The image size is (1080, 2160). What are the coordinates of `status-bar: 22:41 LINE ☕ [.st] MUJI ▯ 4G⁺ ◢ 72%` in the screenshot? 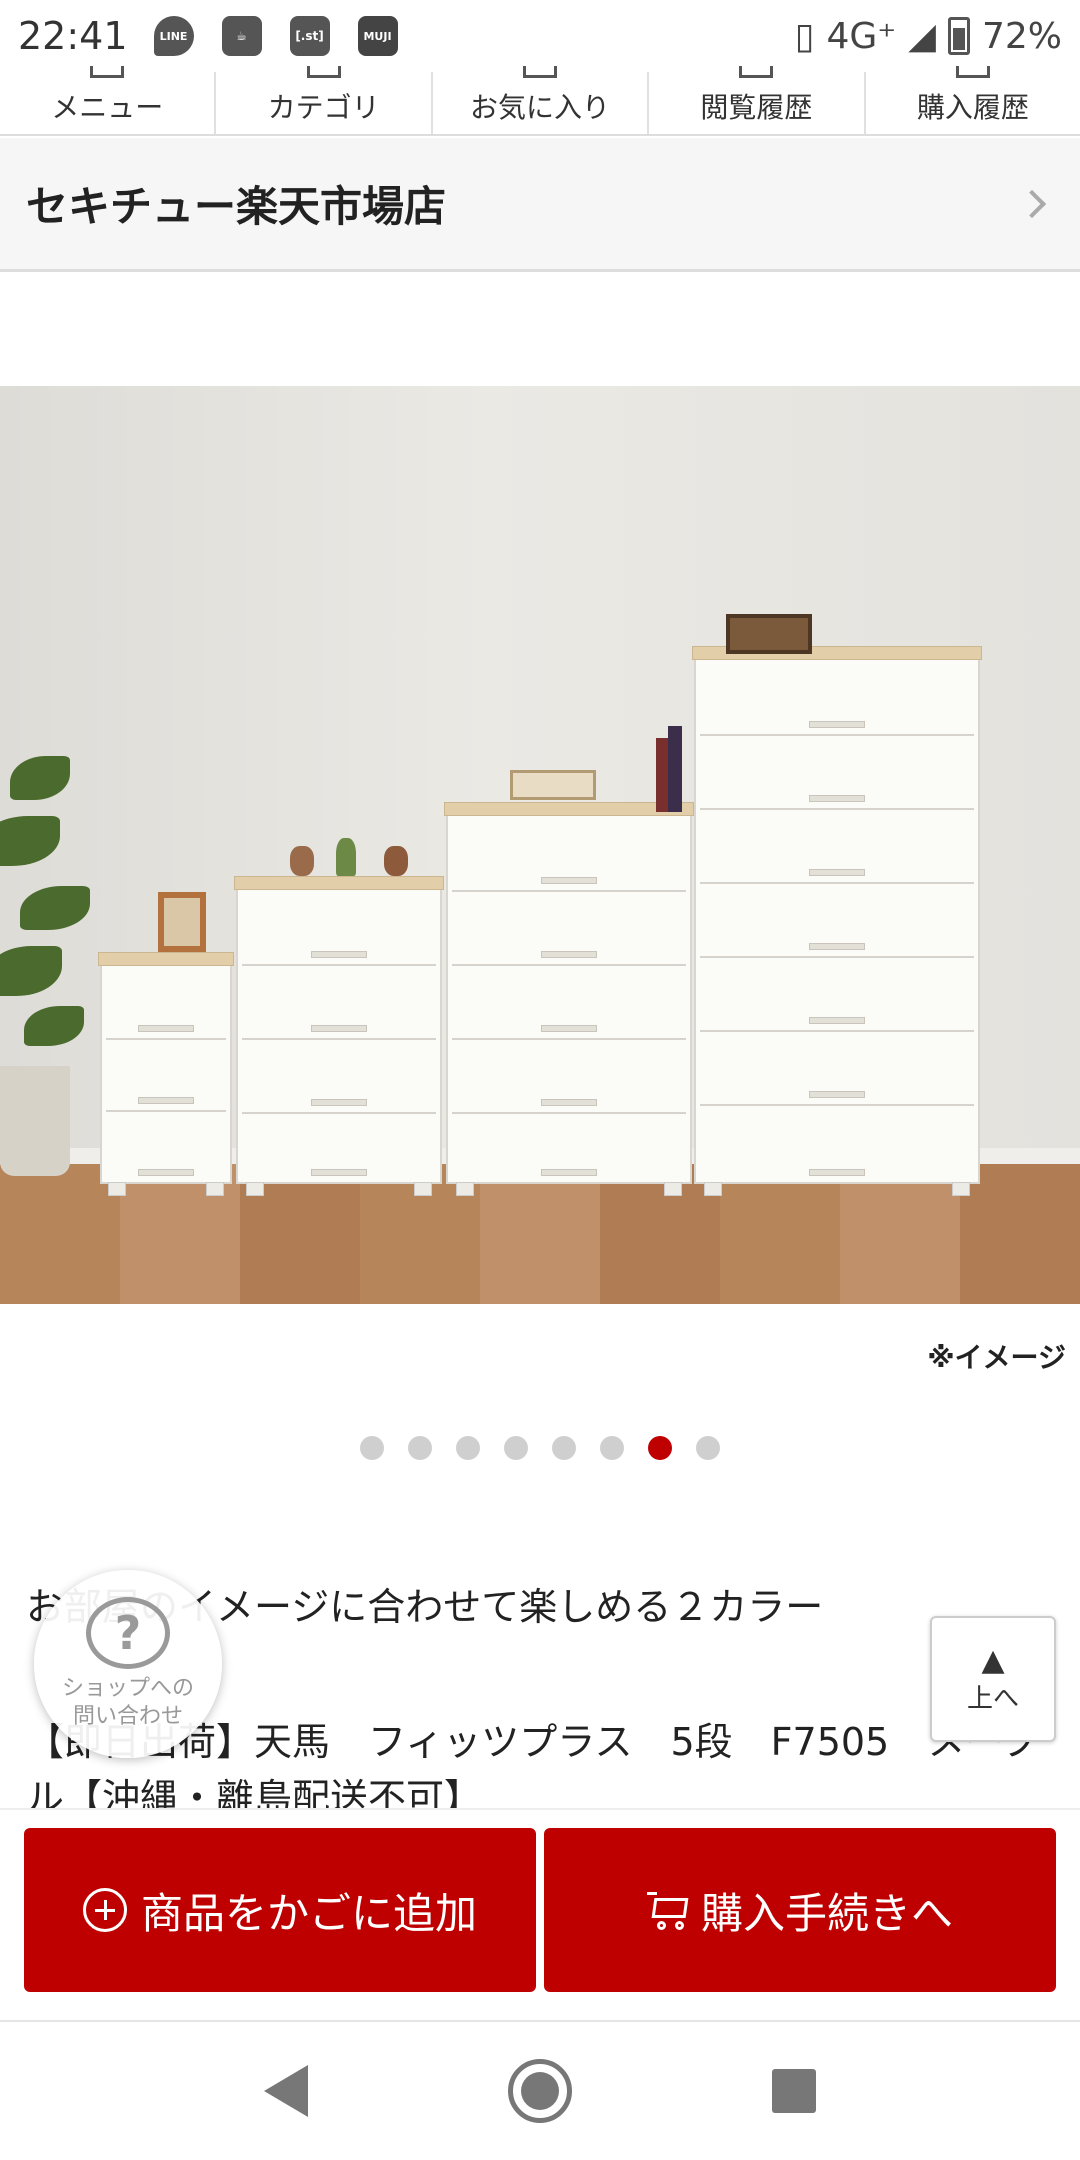 It's located at (540, 36).